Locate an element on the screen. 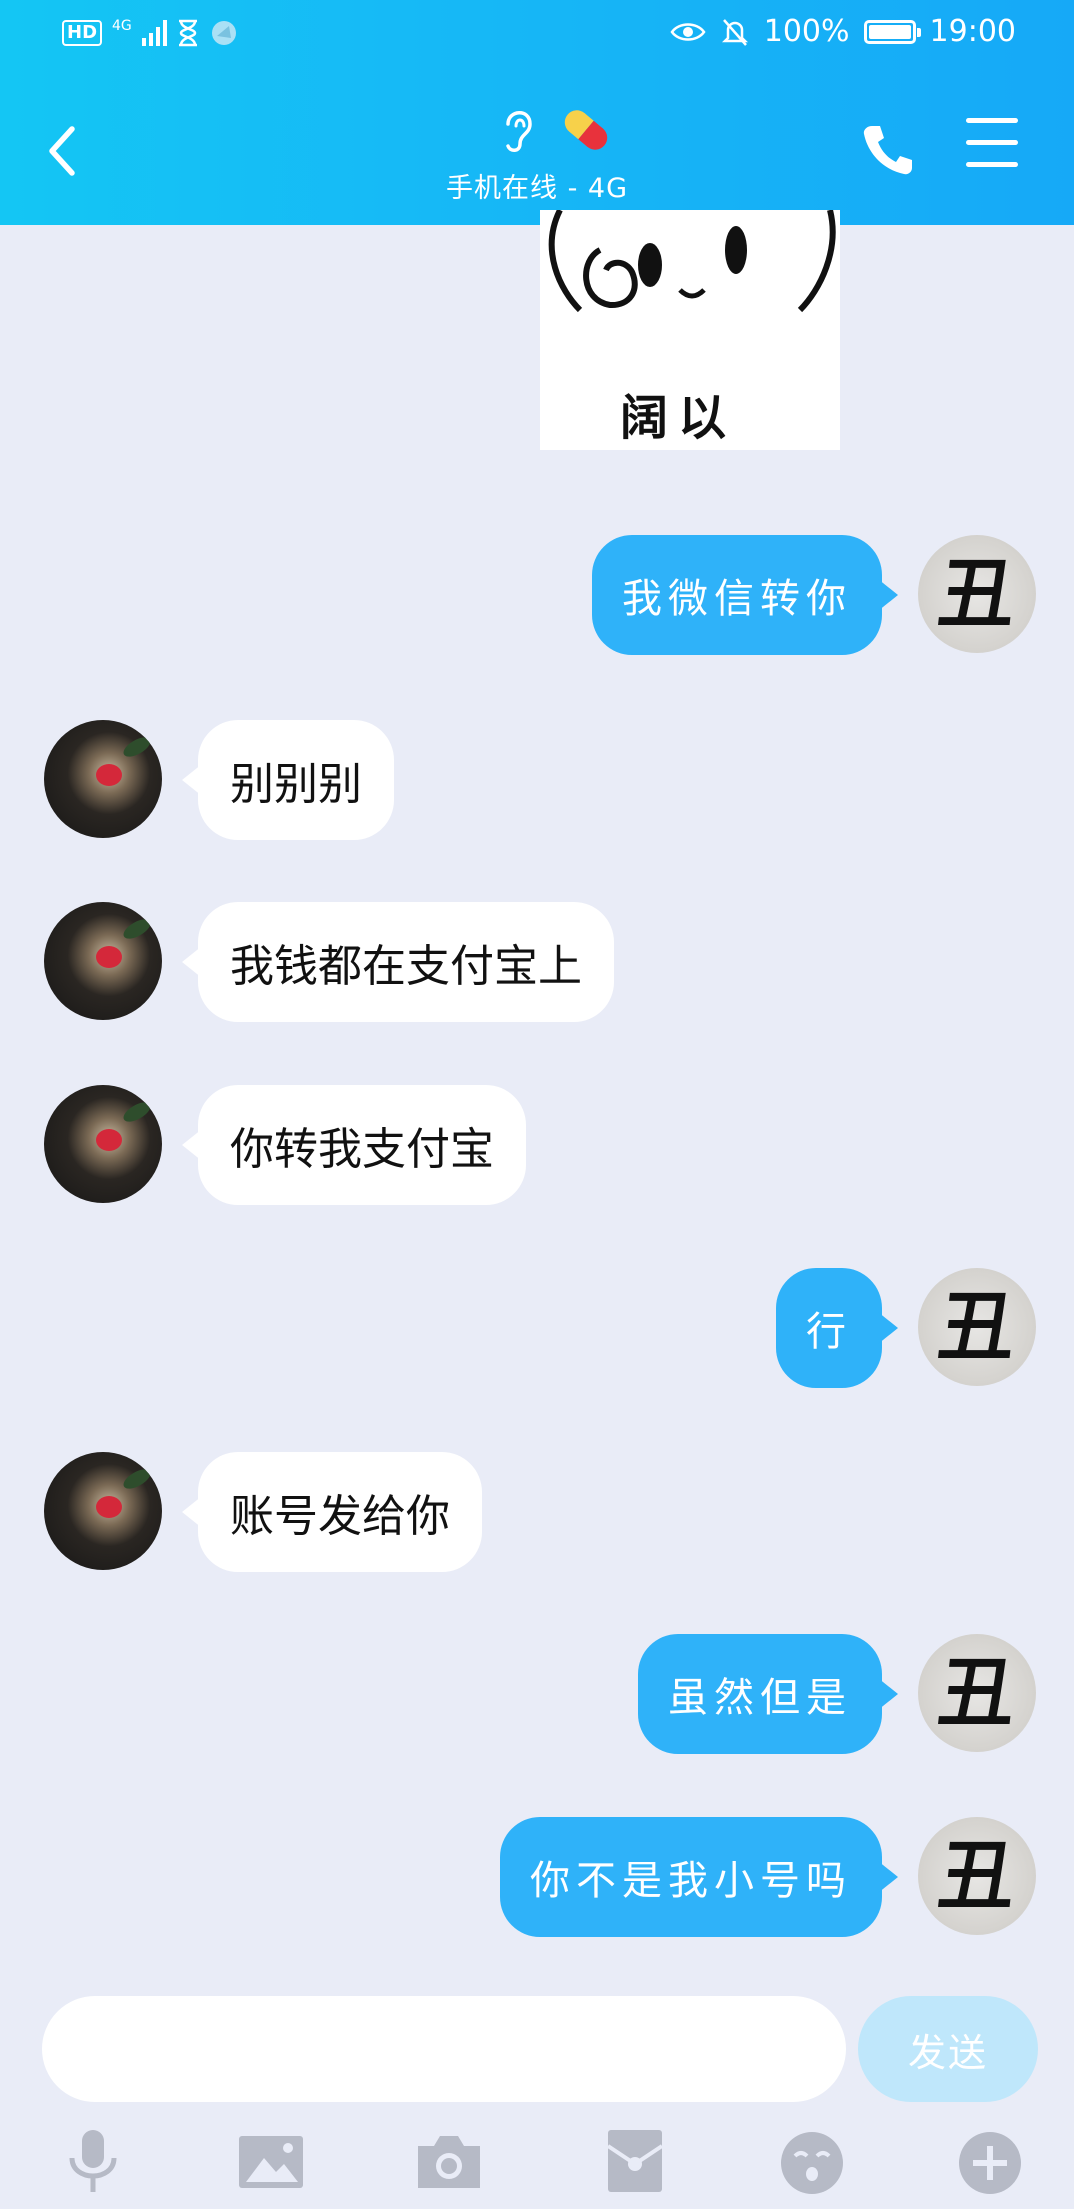 The image size is (1074, 2209). message-text: 别别别 is located at coordinates (296, 784).